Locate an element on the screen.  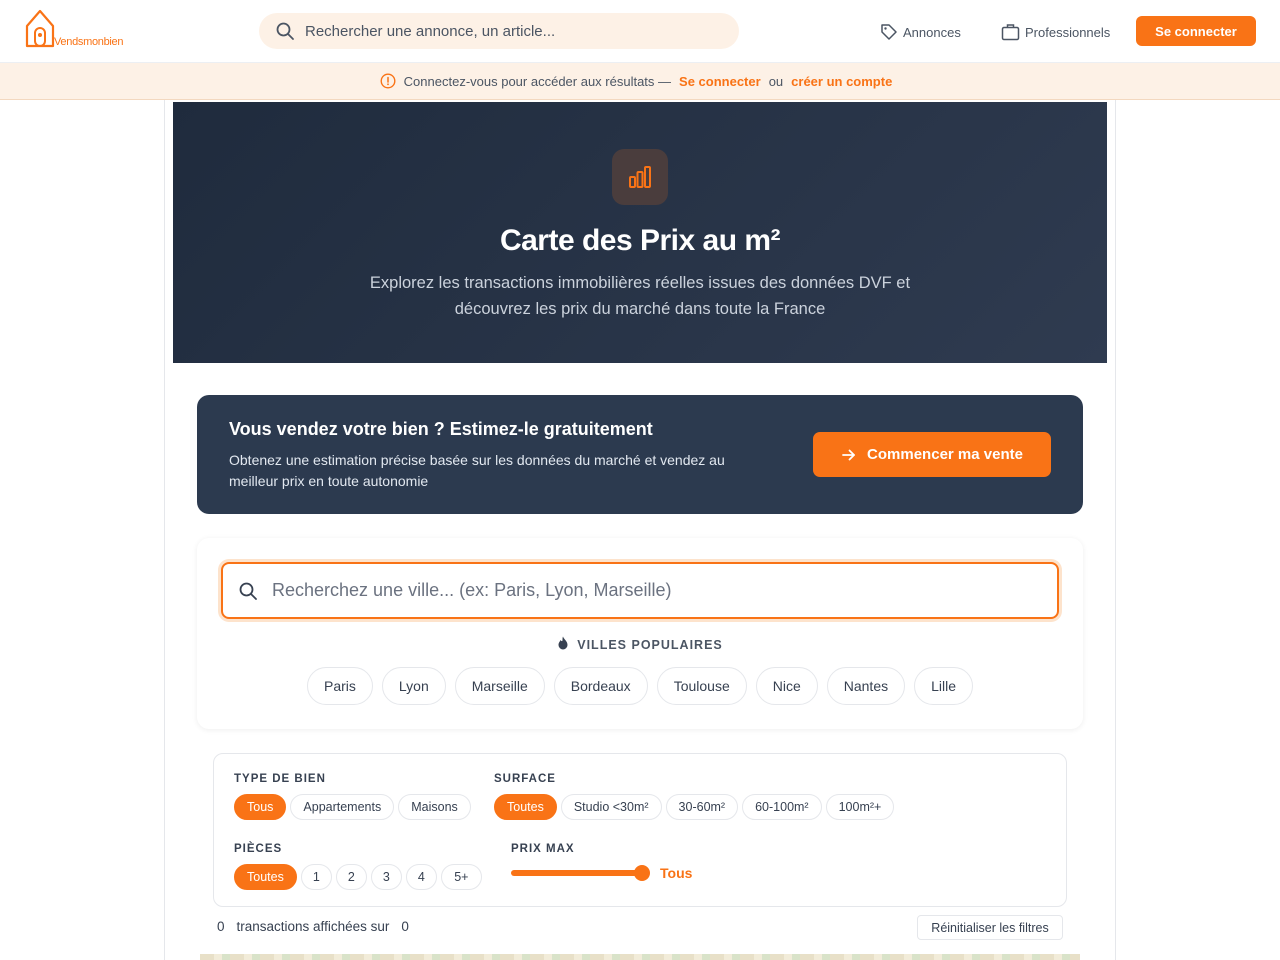
page-title: Carte des Prix au m² is located at coordinates (640, 240).